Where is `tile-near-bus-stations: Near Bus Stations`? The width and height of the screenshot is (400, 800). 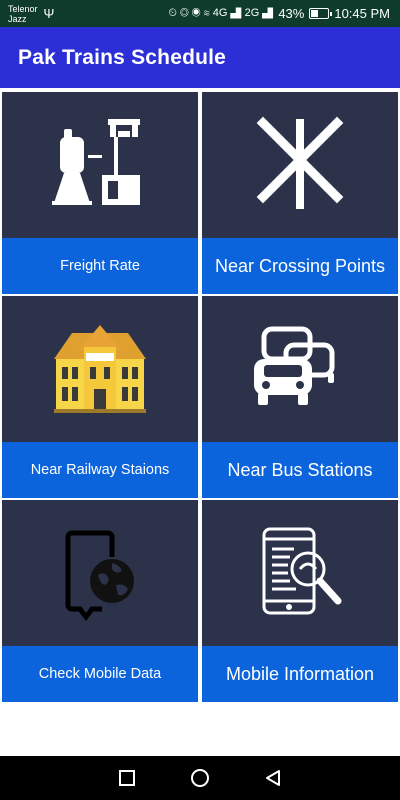
tile-near-bus-stations: Near Bus Stations is located at coordinates (300, 397).